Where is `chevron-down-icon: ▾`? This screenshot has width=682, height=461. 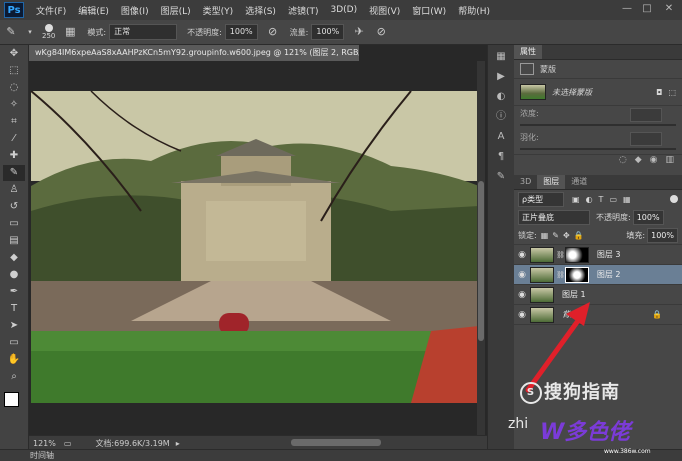 chevron-down-icon: ▾ is located at coordinates (30, 32).